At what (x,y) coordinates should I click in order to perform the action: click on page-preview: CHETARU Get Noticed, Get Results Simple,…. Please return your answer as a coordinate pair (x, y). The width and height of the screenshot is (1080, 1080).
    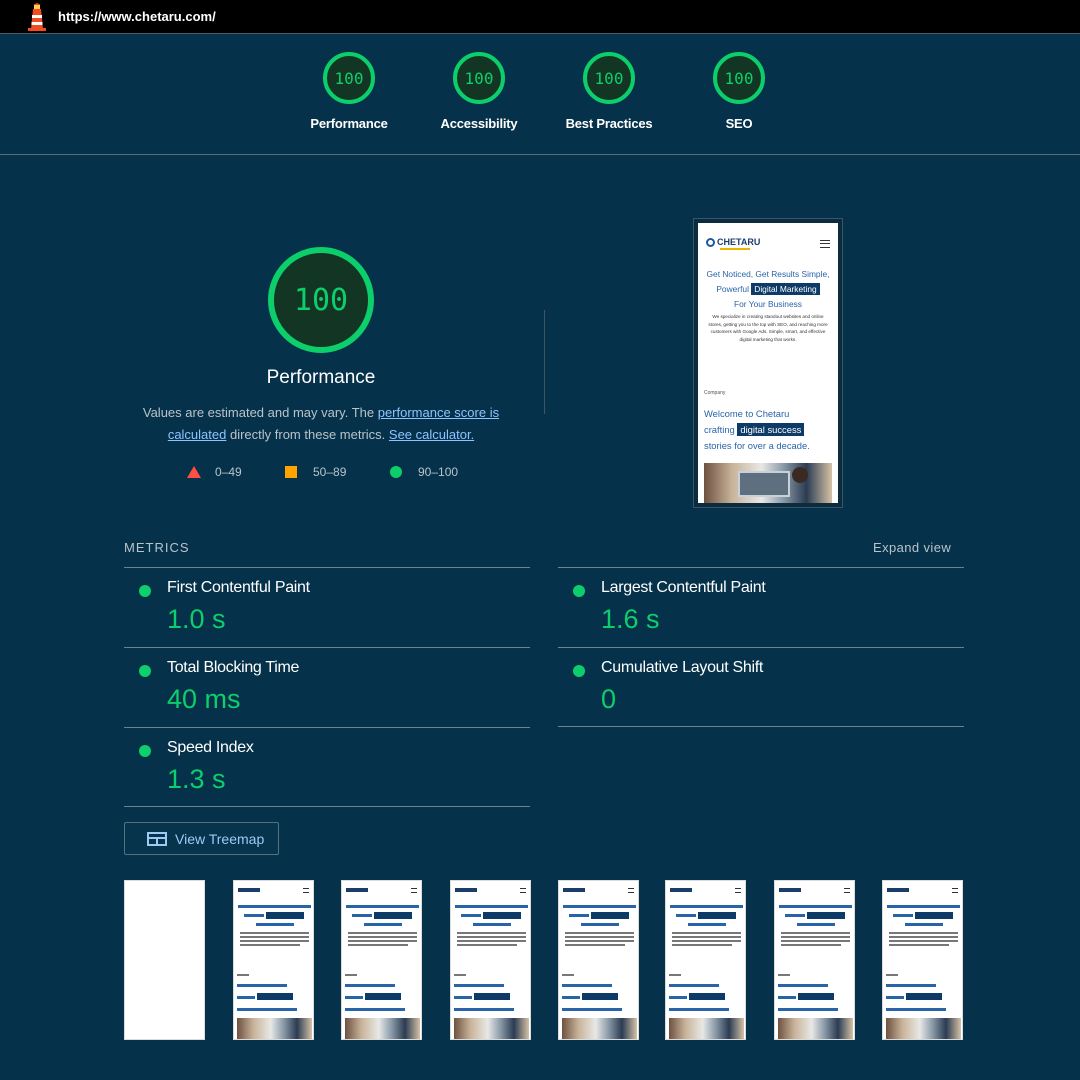
    Looking at the image, I should click on (768, 363).